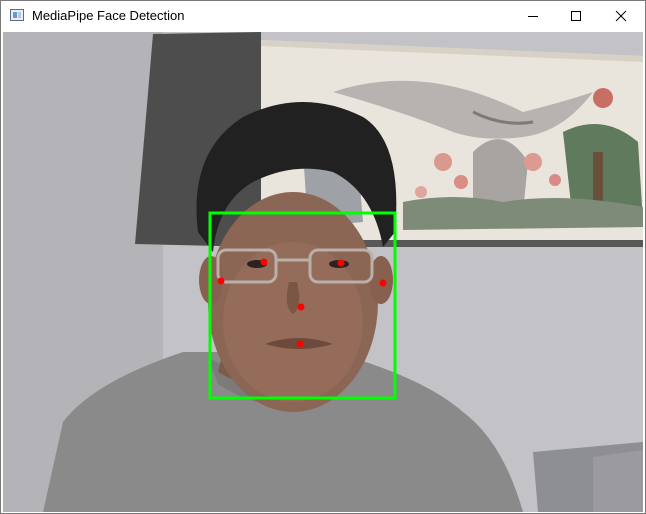 The height and width of the screenshot is (514, 646). I want to click on minimize-button, so click(533, 16).